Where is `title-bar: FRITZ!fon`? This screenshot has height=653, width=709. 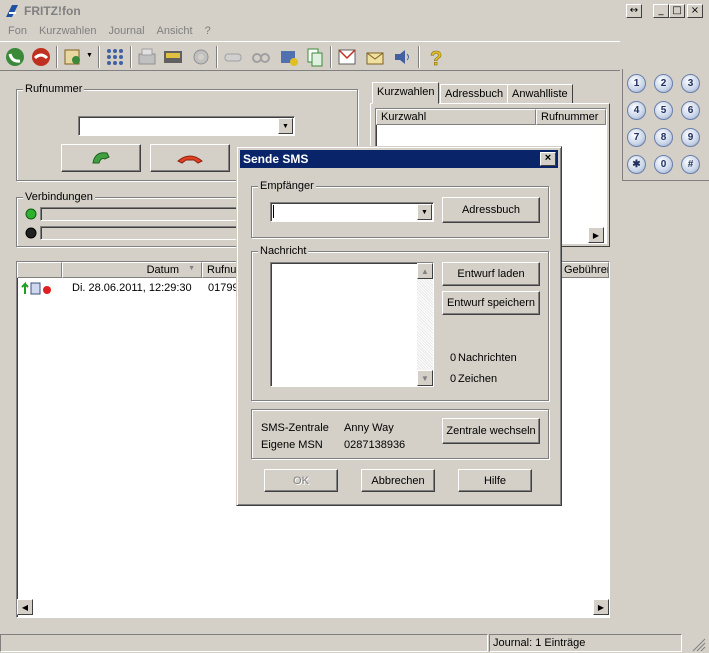 title-bar: FRITZ!fon is located at coordinates (354, 11).